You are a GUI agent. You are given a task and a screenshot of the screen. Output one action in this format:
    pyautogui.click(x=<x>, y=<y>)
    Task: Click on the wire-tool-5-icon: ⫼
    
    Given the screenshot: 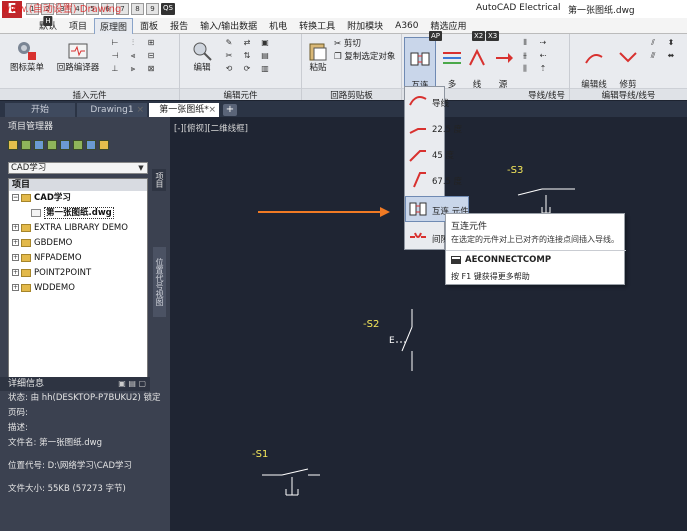 What is the action you would take?
    pyautogui.click(x=525, y=69)
    